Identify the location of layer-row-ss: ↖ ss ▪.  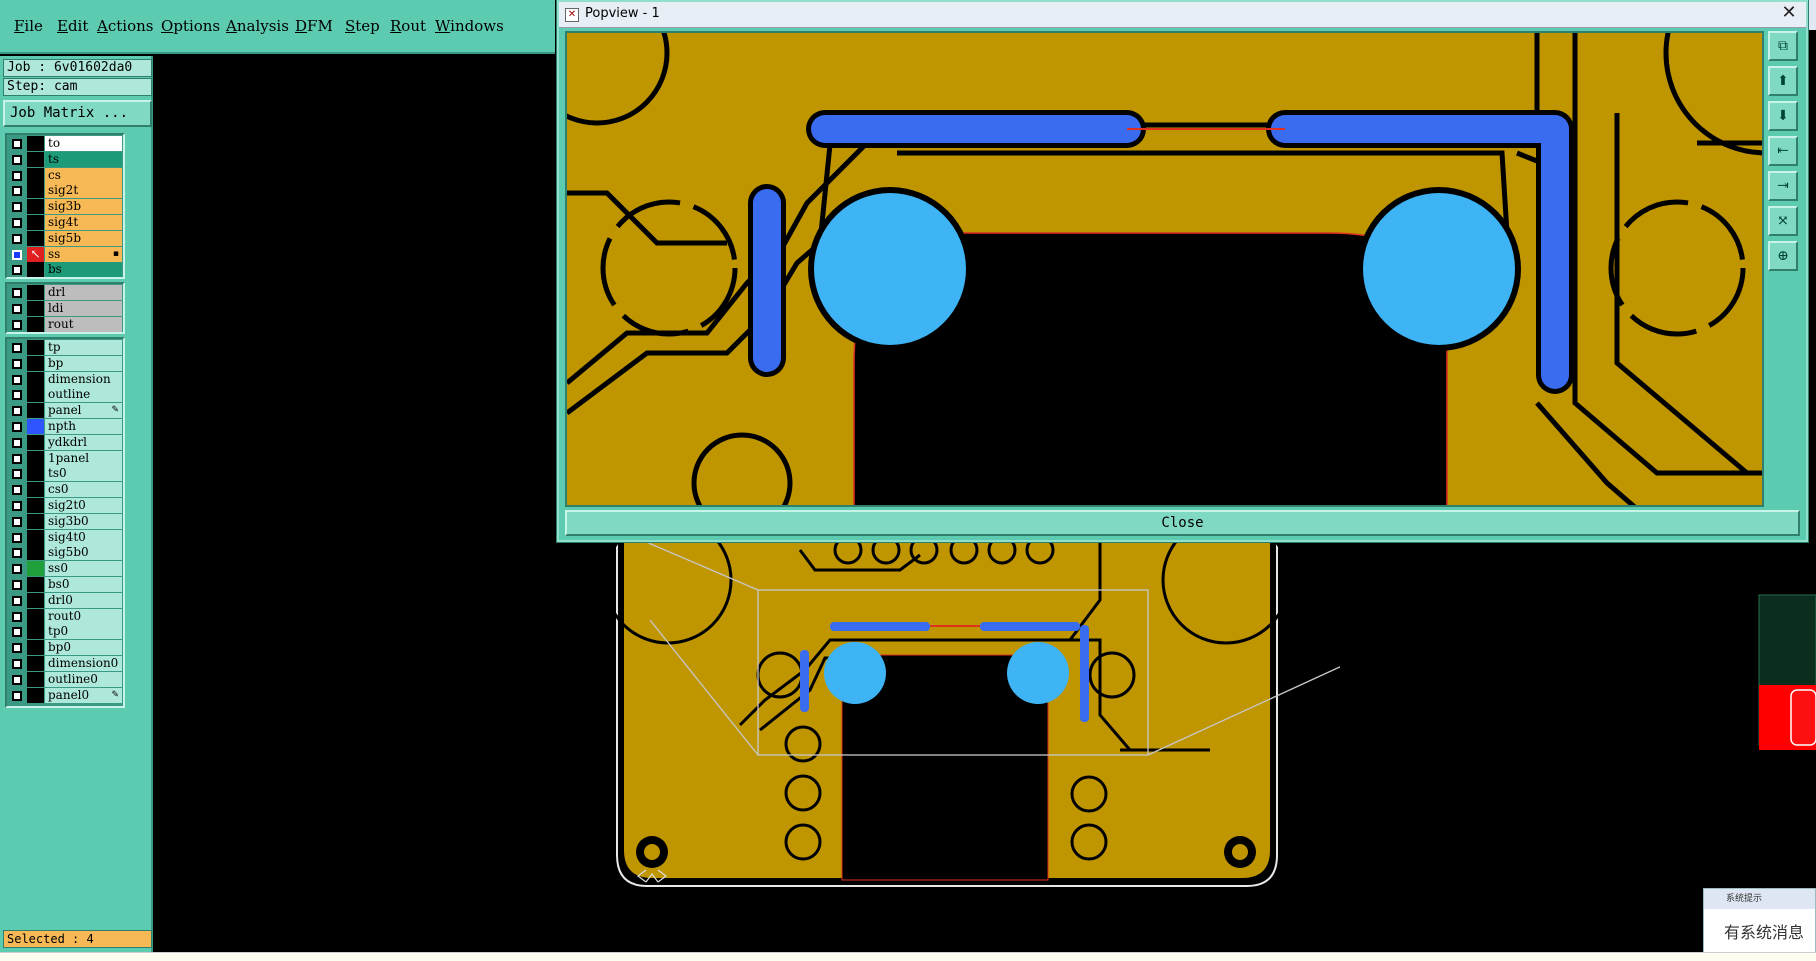
(65, 254).